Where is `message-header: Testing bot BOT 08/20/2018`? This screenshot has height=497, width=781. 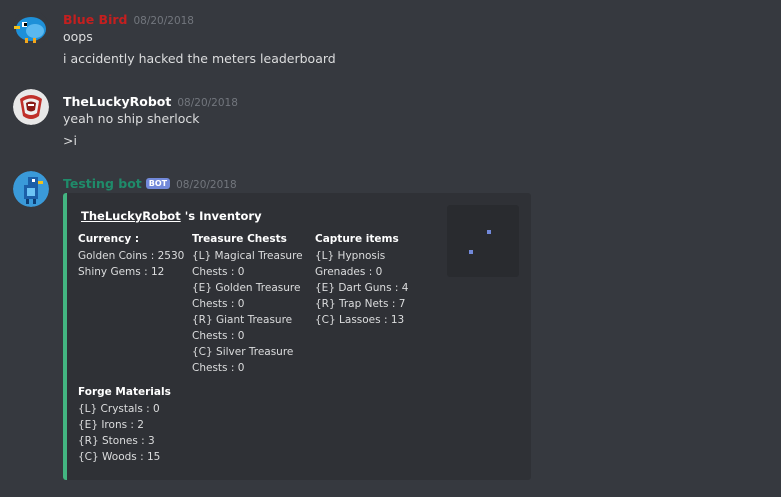 message-header: Testing bot BOT 08/20/2018 is located at coordinates (150, 182).